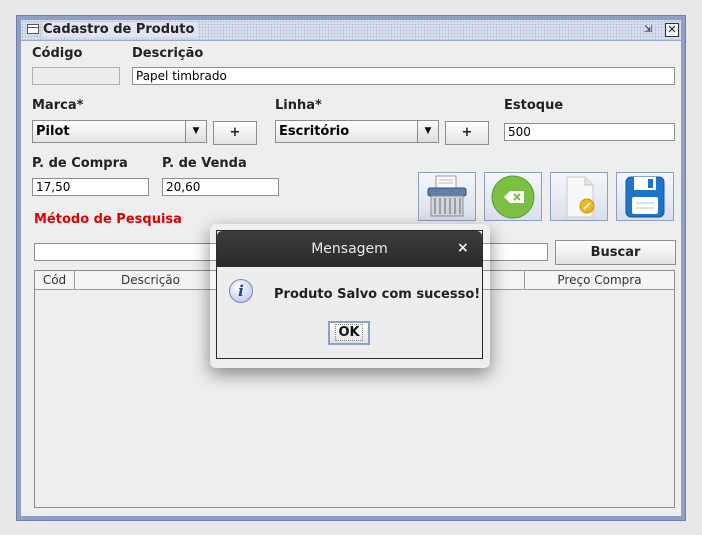 The image size is (702, 535). Describe the element at coordinates (599, 280) in the screenshot. I see `column-preco-compra: Preço Compra` at that location.